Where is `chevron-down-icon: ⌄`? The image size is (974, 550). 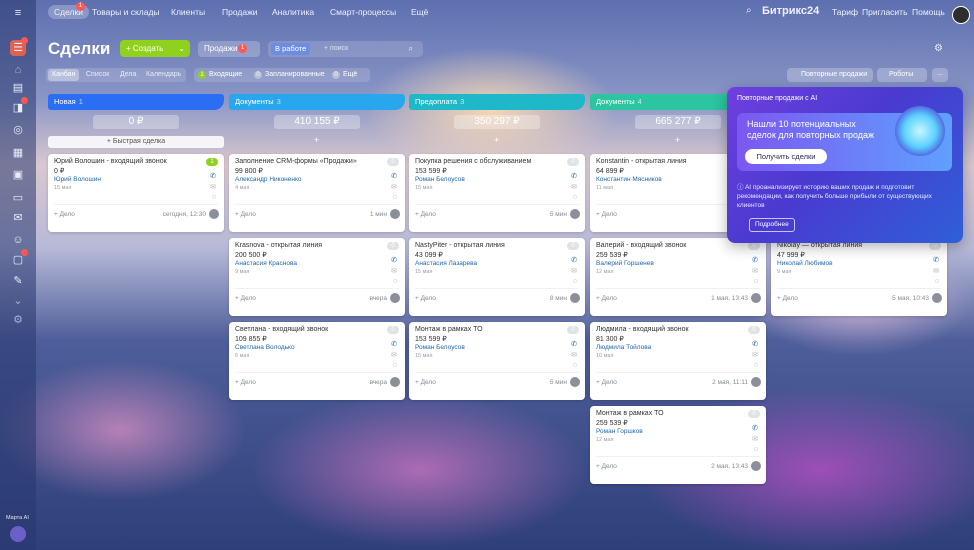
chevron-down-icon: ⌄ is located at coordinates (18, 301).